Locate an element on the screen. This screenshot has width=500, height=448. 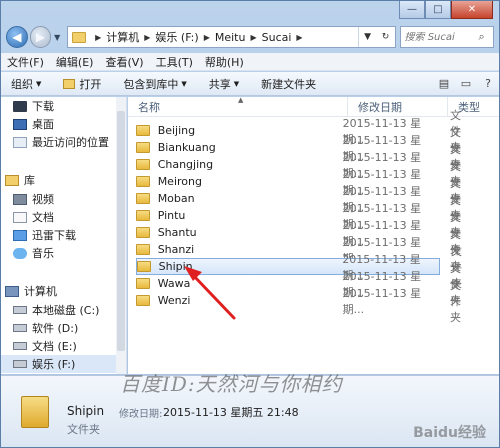
desktop-icon is located at coordinates (20, 124).